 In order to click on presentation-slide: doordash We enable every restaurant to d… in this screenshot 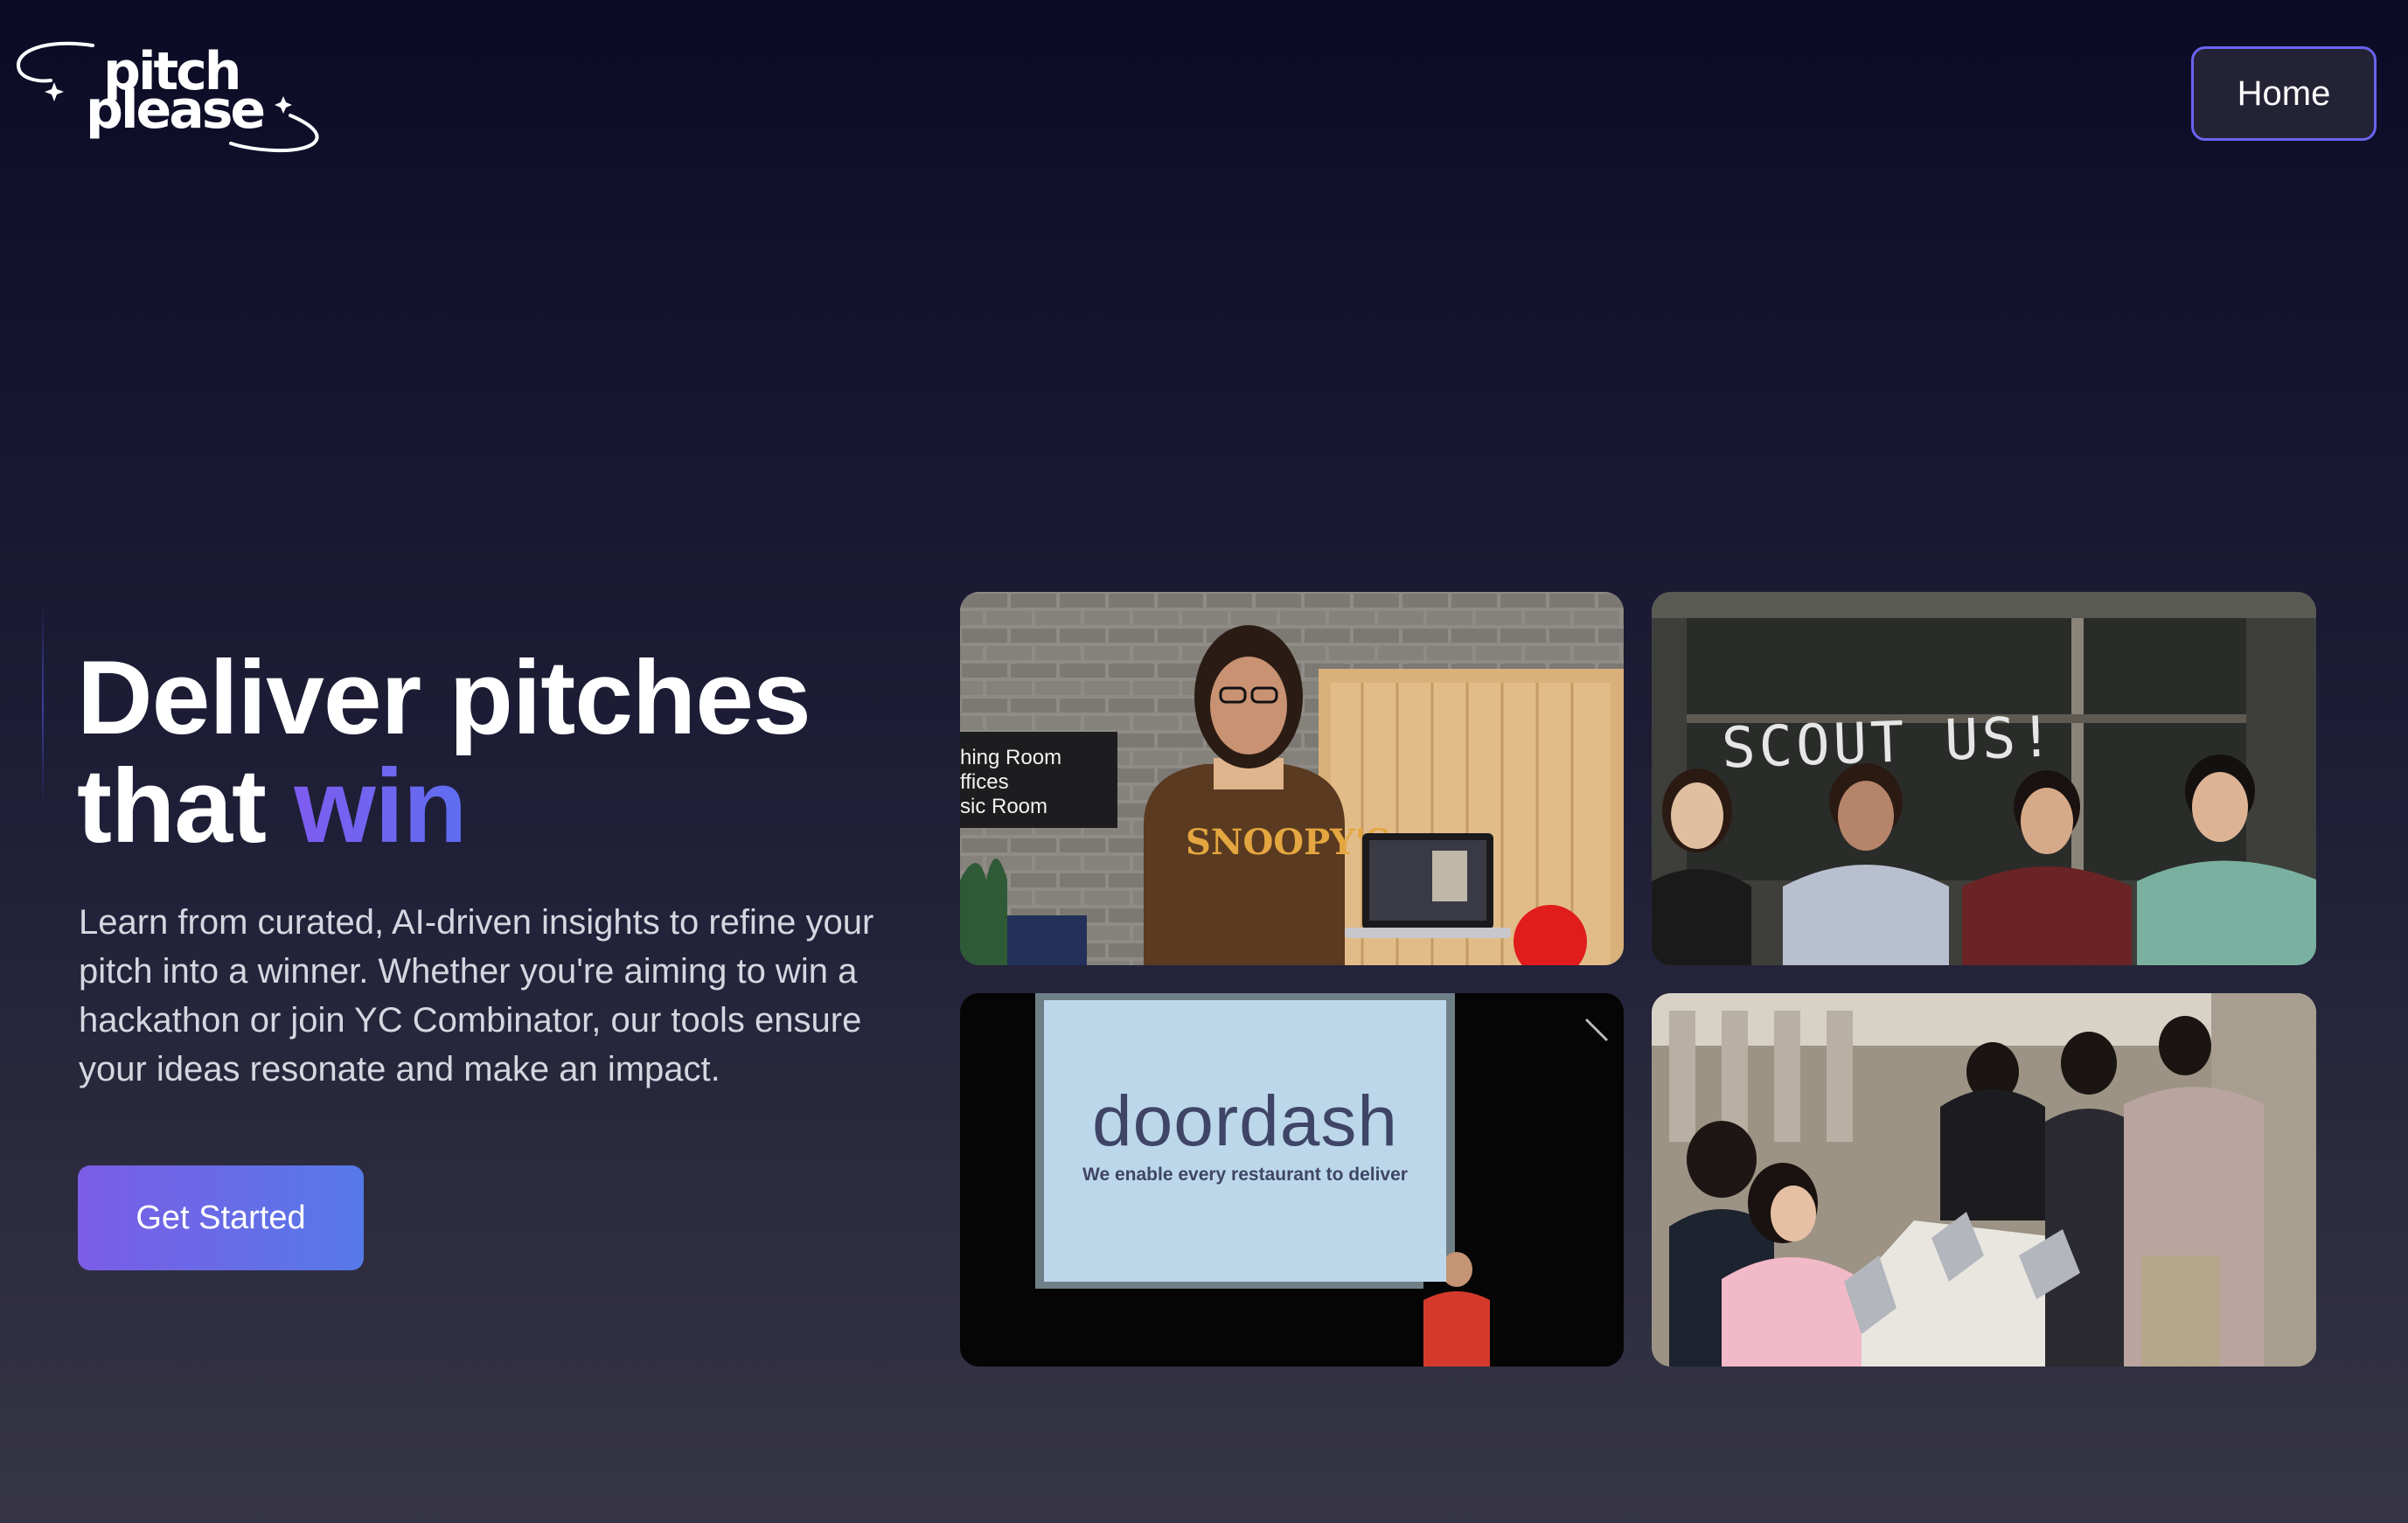, I will do `click(1245, 1141)`.